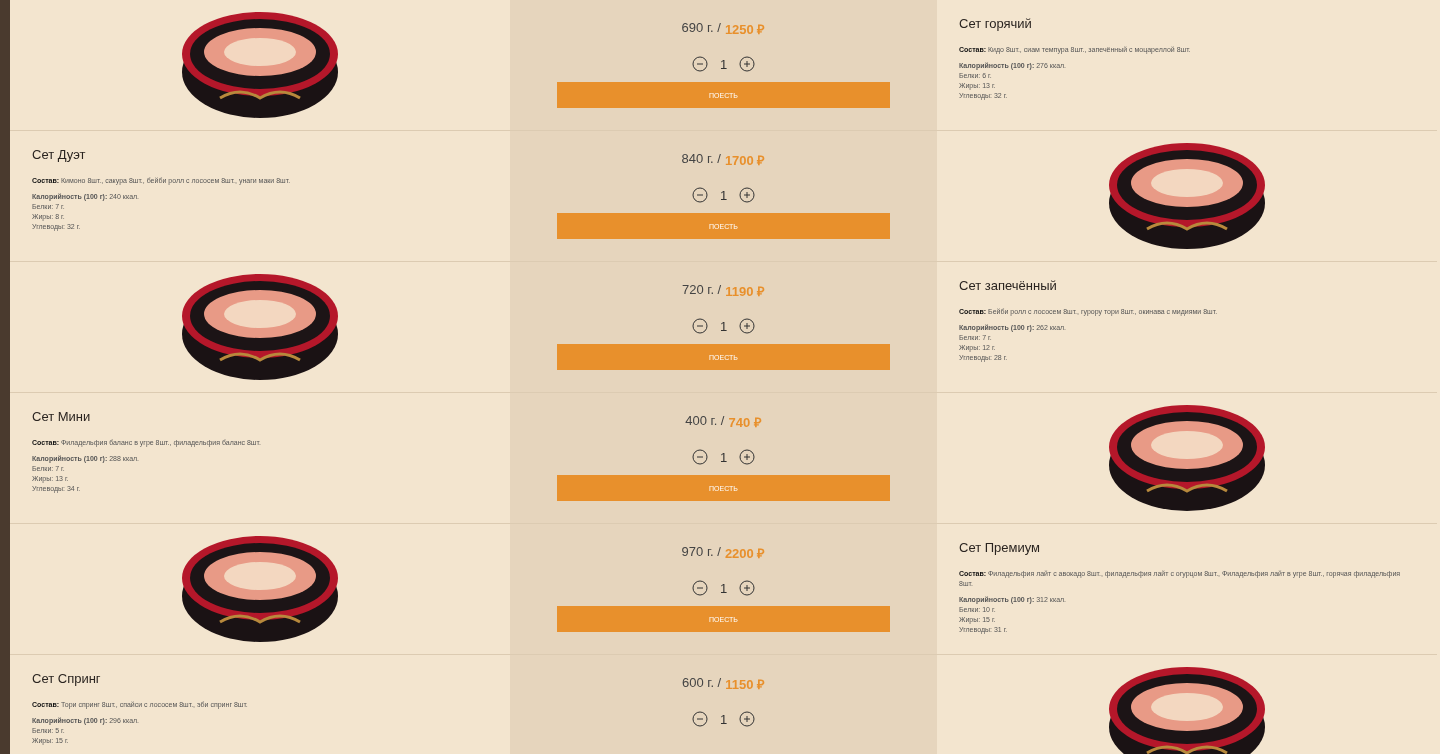 The image size is (1440, 754). Describe the element at coordinates (62, 416) in the screenshot. I see `product-title: Сет Мини` at that location.